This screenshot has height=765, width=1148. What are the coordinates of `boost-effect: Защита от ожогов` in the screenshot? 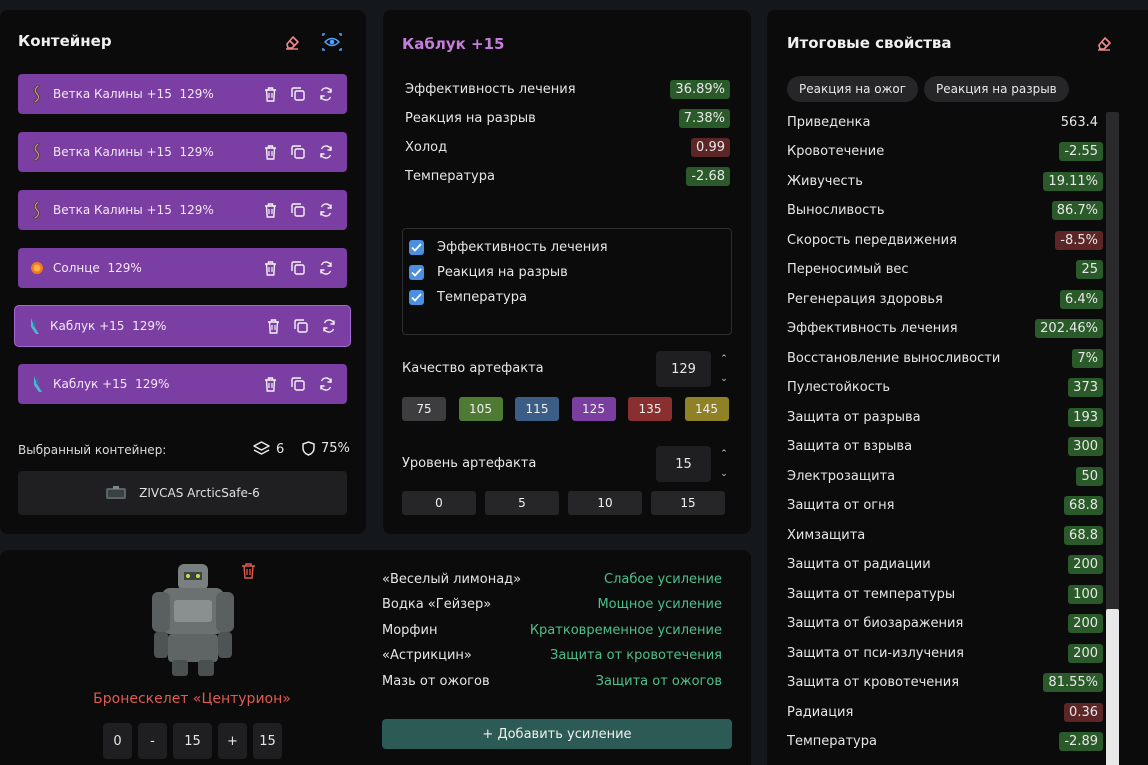 It's located at (658, 681).